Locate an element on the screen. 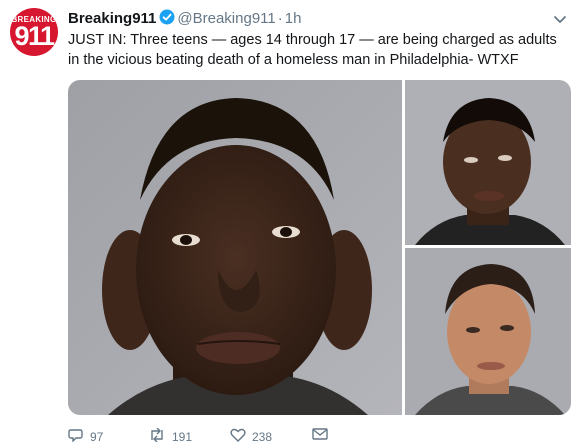  retweet-button: 191 is located at coordinates (170, 436).